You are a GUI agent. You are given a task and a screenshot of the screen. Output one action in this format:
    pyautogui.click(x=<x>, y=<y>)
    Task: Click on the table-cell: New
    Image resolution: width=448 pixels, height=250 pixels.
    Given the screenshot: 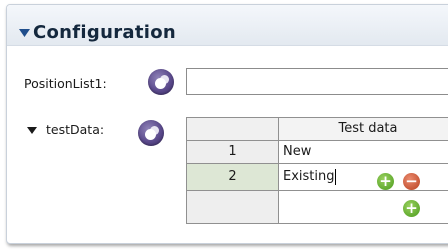 What is the action you would take?
    pyautogui.click(x=363, y=152)
    